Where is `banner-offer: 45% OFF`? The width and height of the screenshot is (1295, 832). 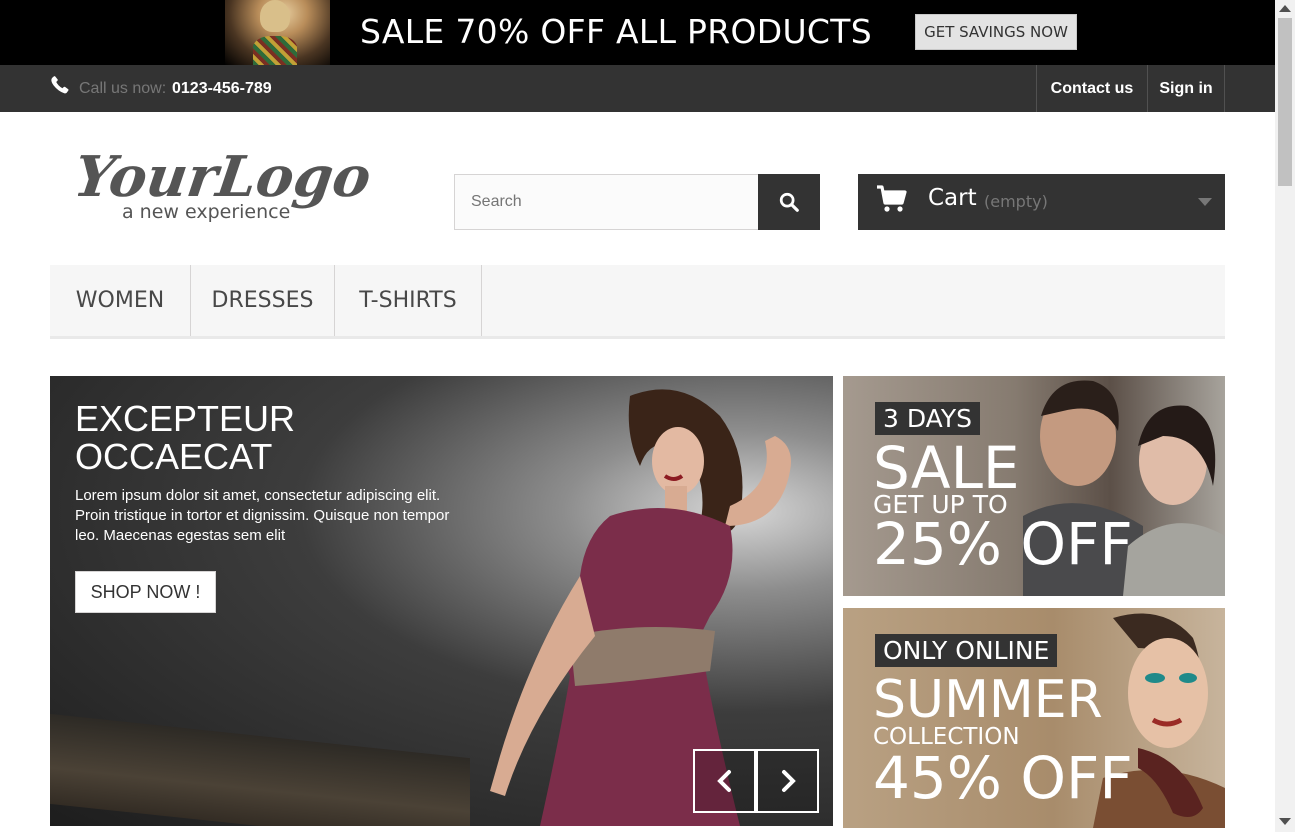 banner-offer: 45% OFF is located at coordinates (1003, 778).